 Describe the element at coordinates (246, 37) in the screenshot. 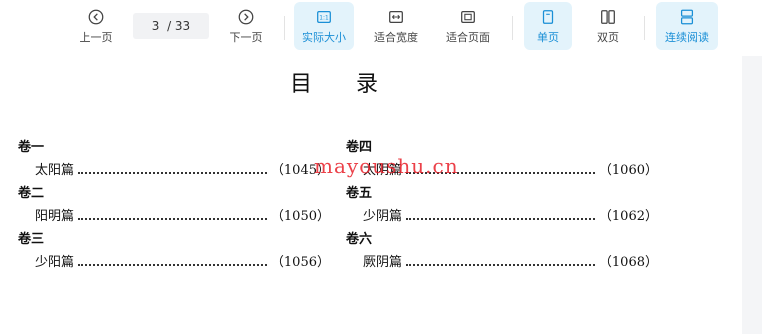

I see `next-page-label: 下一页` at that location.